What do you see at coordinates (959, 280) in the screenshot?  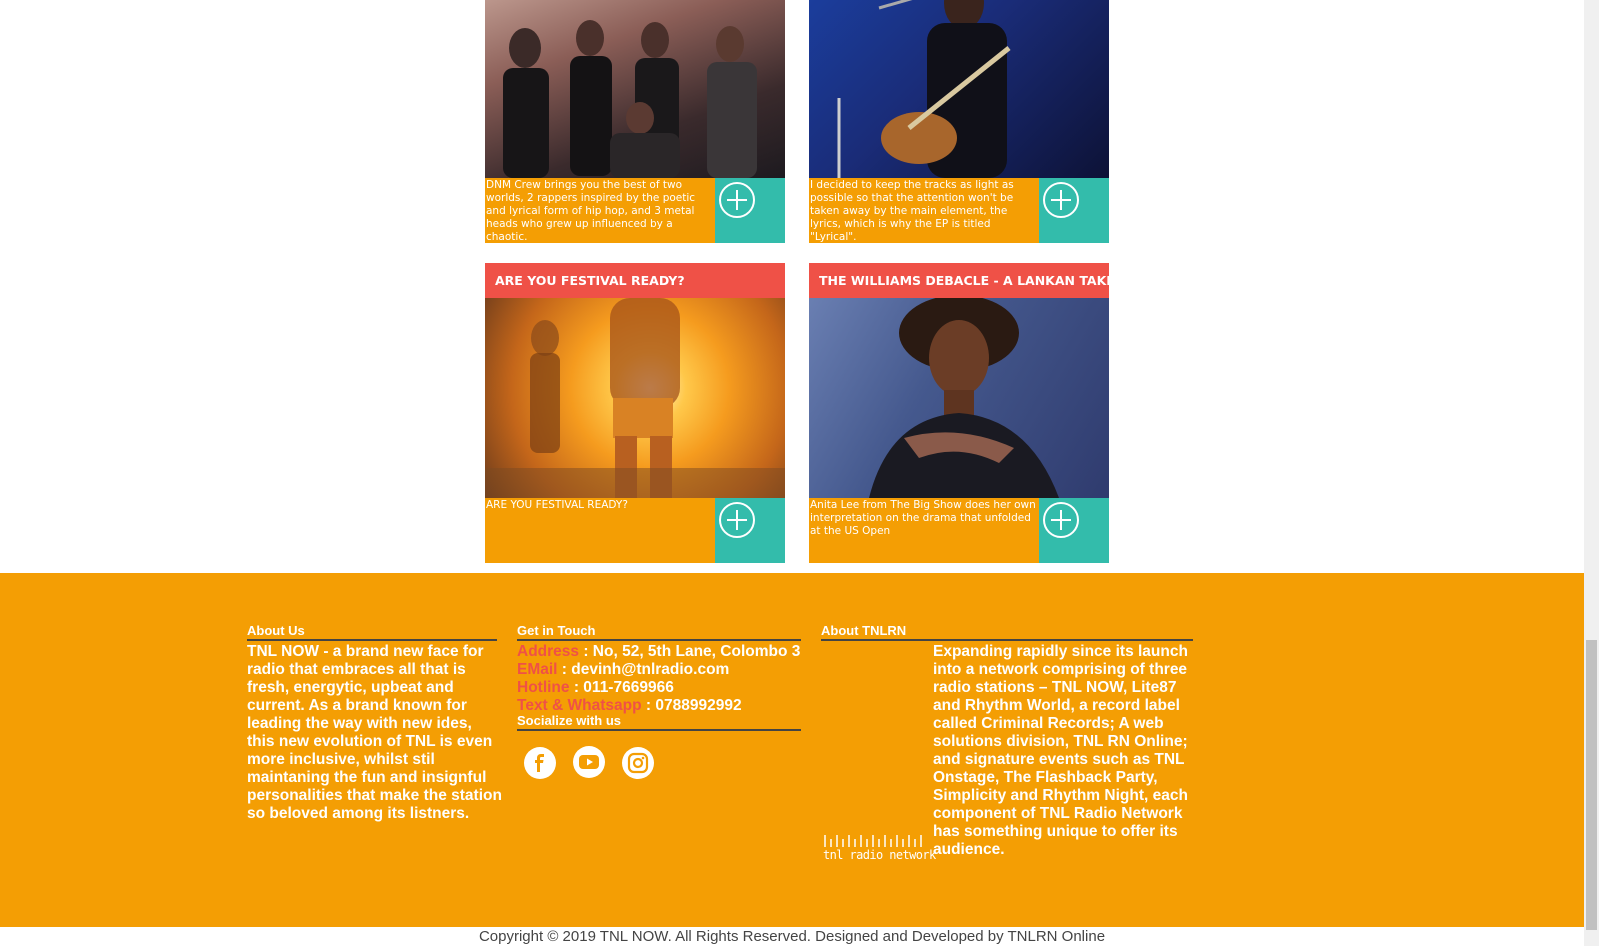 I see `card-title: THE WILLIAMS DEBACLE - A LANKAN TAKE` at bounding box center [959, 280].